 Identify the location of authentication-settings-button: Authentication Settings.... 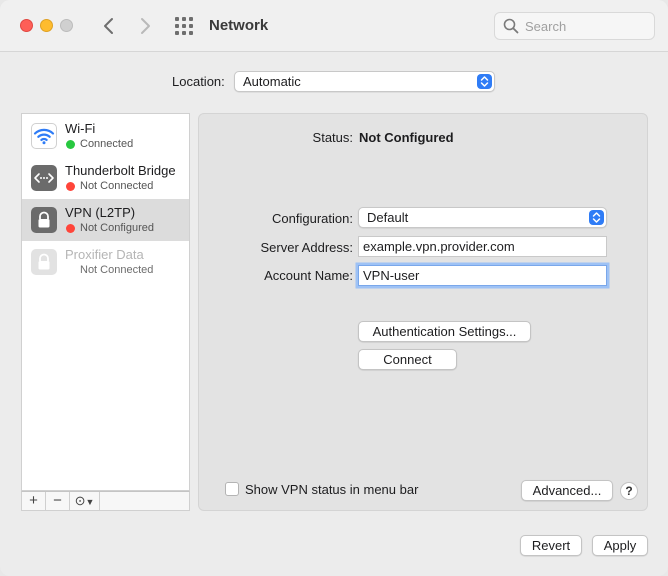
(444, 331).